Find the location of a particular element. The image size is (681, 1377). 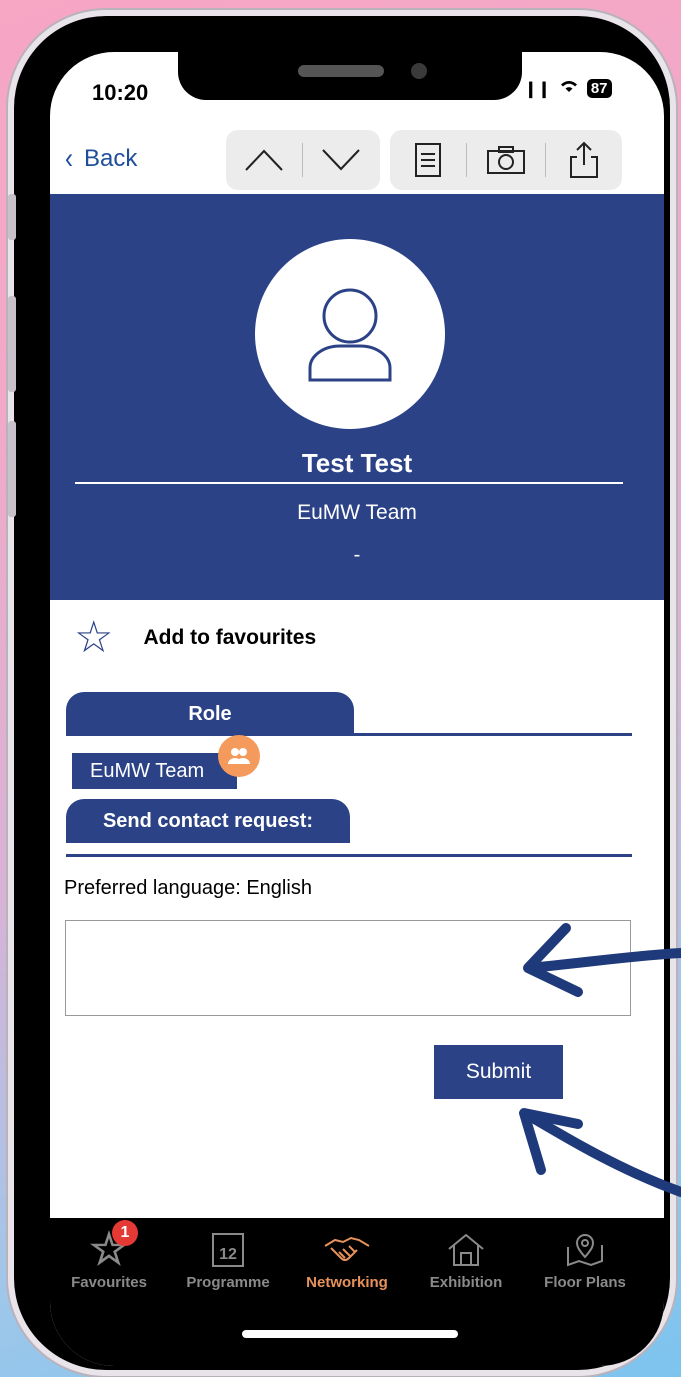

chevron-left-icon: ‹ is located at coordinates (69, 158).